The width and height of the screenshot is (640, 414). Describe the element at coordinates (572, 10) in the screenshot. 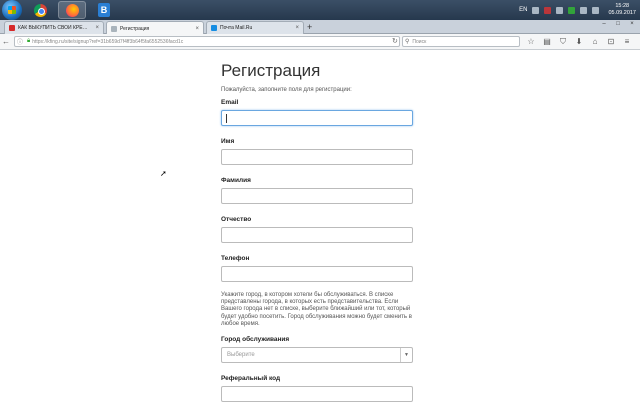

I see `tray-sync-icon` at that location.